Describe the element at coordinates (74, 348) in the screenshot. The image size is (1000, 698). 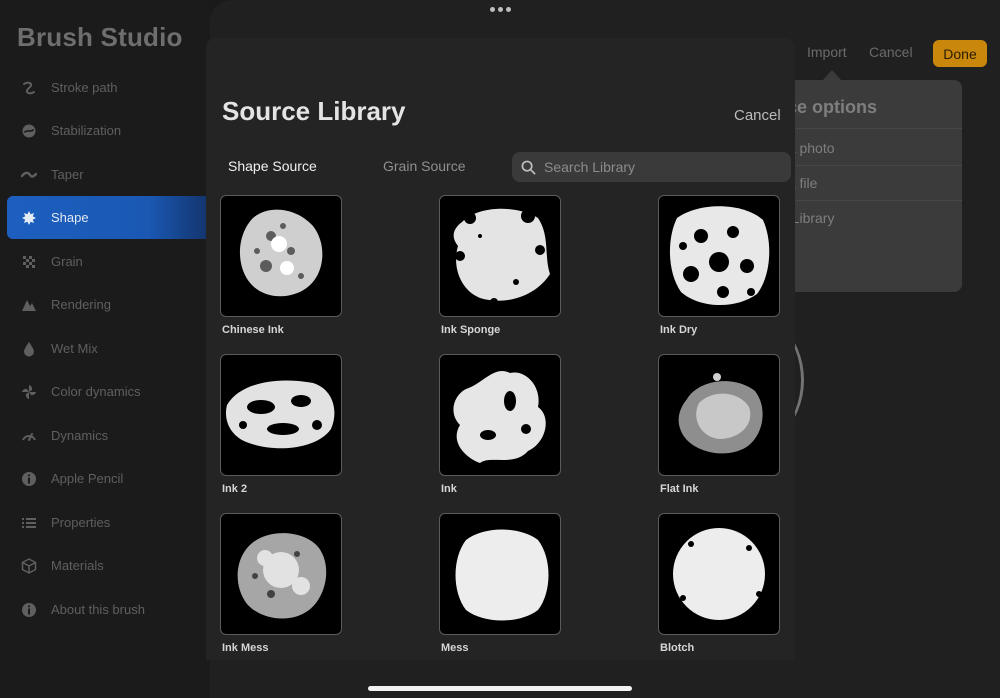
I see `sidebar-item-label: Wet Mix` at that location.